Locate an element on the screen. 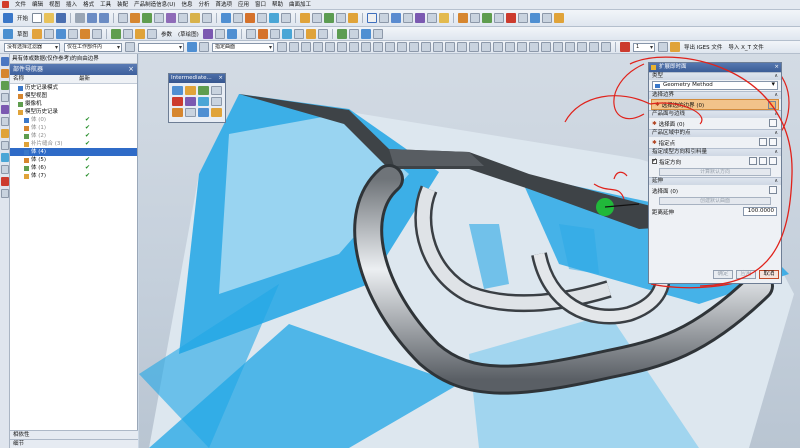  ruled-surface-icon is located at coordinates (216, 112).